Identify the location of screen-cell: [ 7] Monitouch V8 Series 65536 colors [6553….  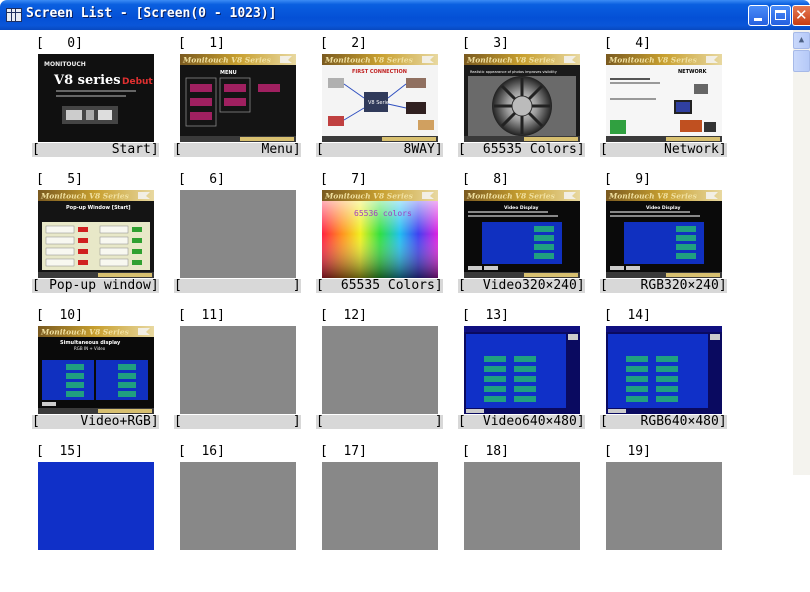
(388, 246).